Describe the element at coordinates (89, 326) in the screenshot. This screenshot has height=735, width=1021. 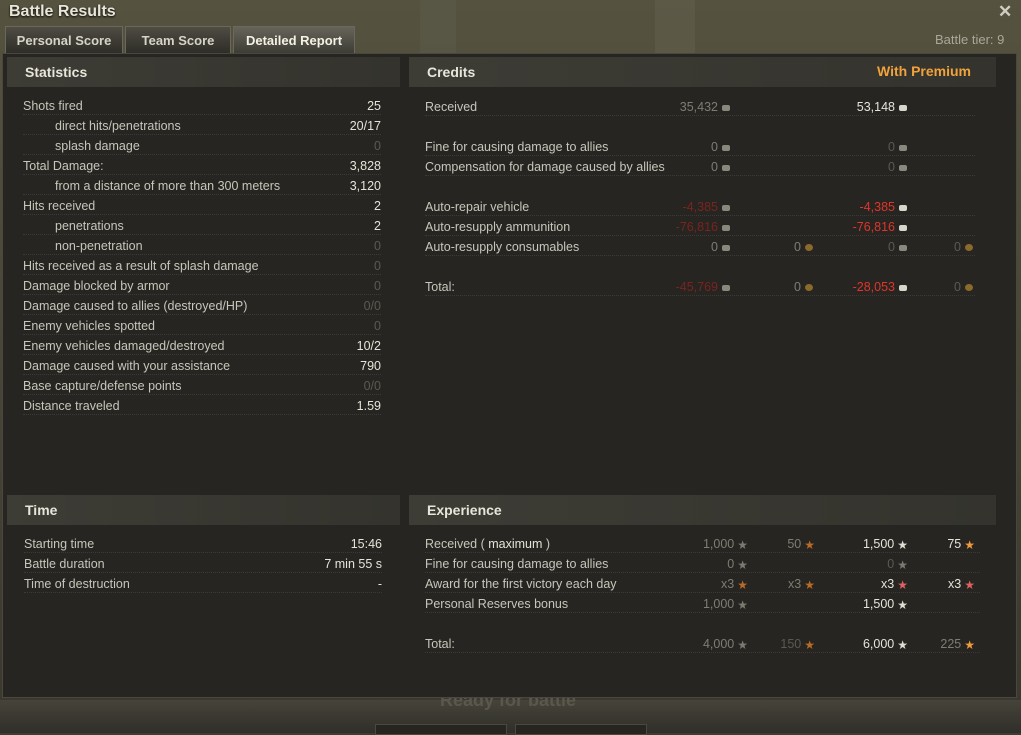
I see `stat-label: Enemy vehicles spotted` at that location.